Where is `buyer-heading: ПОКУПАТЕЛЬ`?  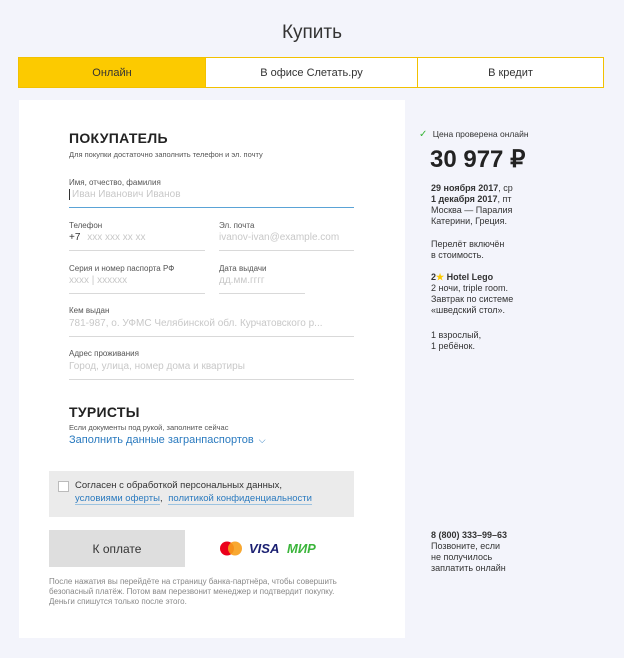
buyer-heading: ПОКУПАТЕЛЬ is located at coordinates (118, 138).